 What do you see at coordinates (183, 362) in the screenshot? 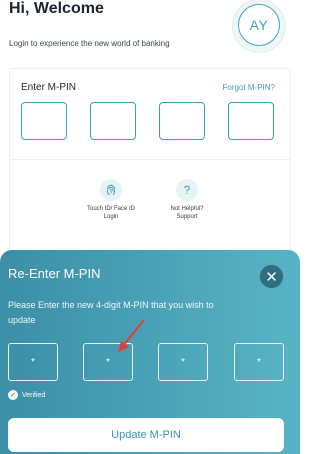
I see `new-mpin-digit-3: *` at bounding box center [183, 362].